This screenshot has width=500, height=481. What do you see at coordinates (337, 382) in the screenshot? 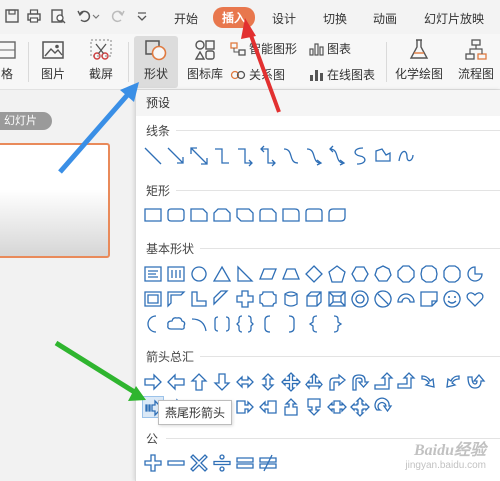
I see `shape-a-bent-icon` at bounding box center [337, 382].